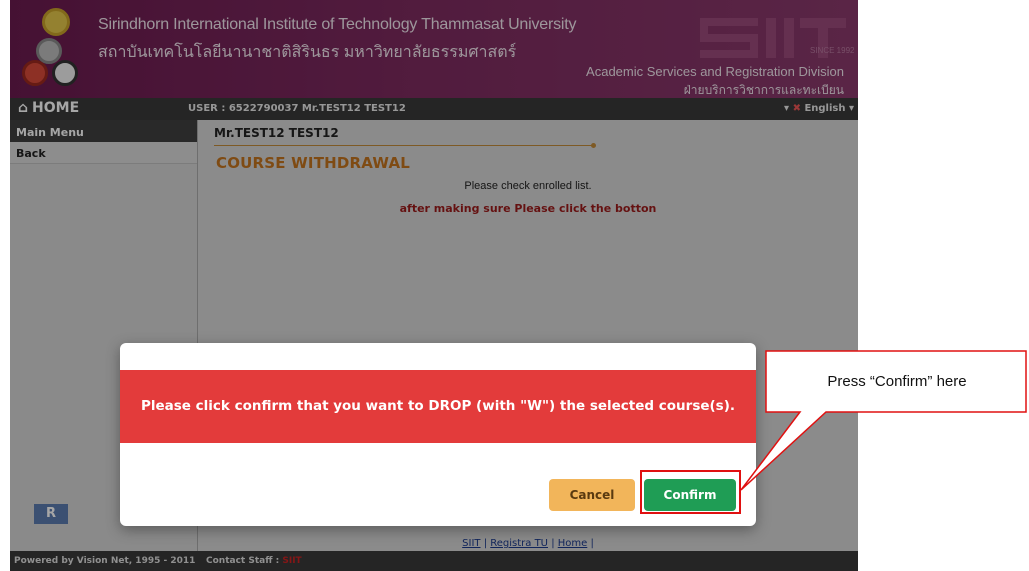 This screenshot has width=1029, height=571. I want to click on confirm-highlight-box, so click(690, 492).